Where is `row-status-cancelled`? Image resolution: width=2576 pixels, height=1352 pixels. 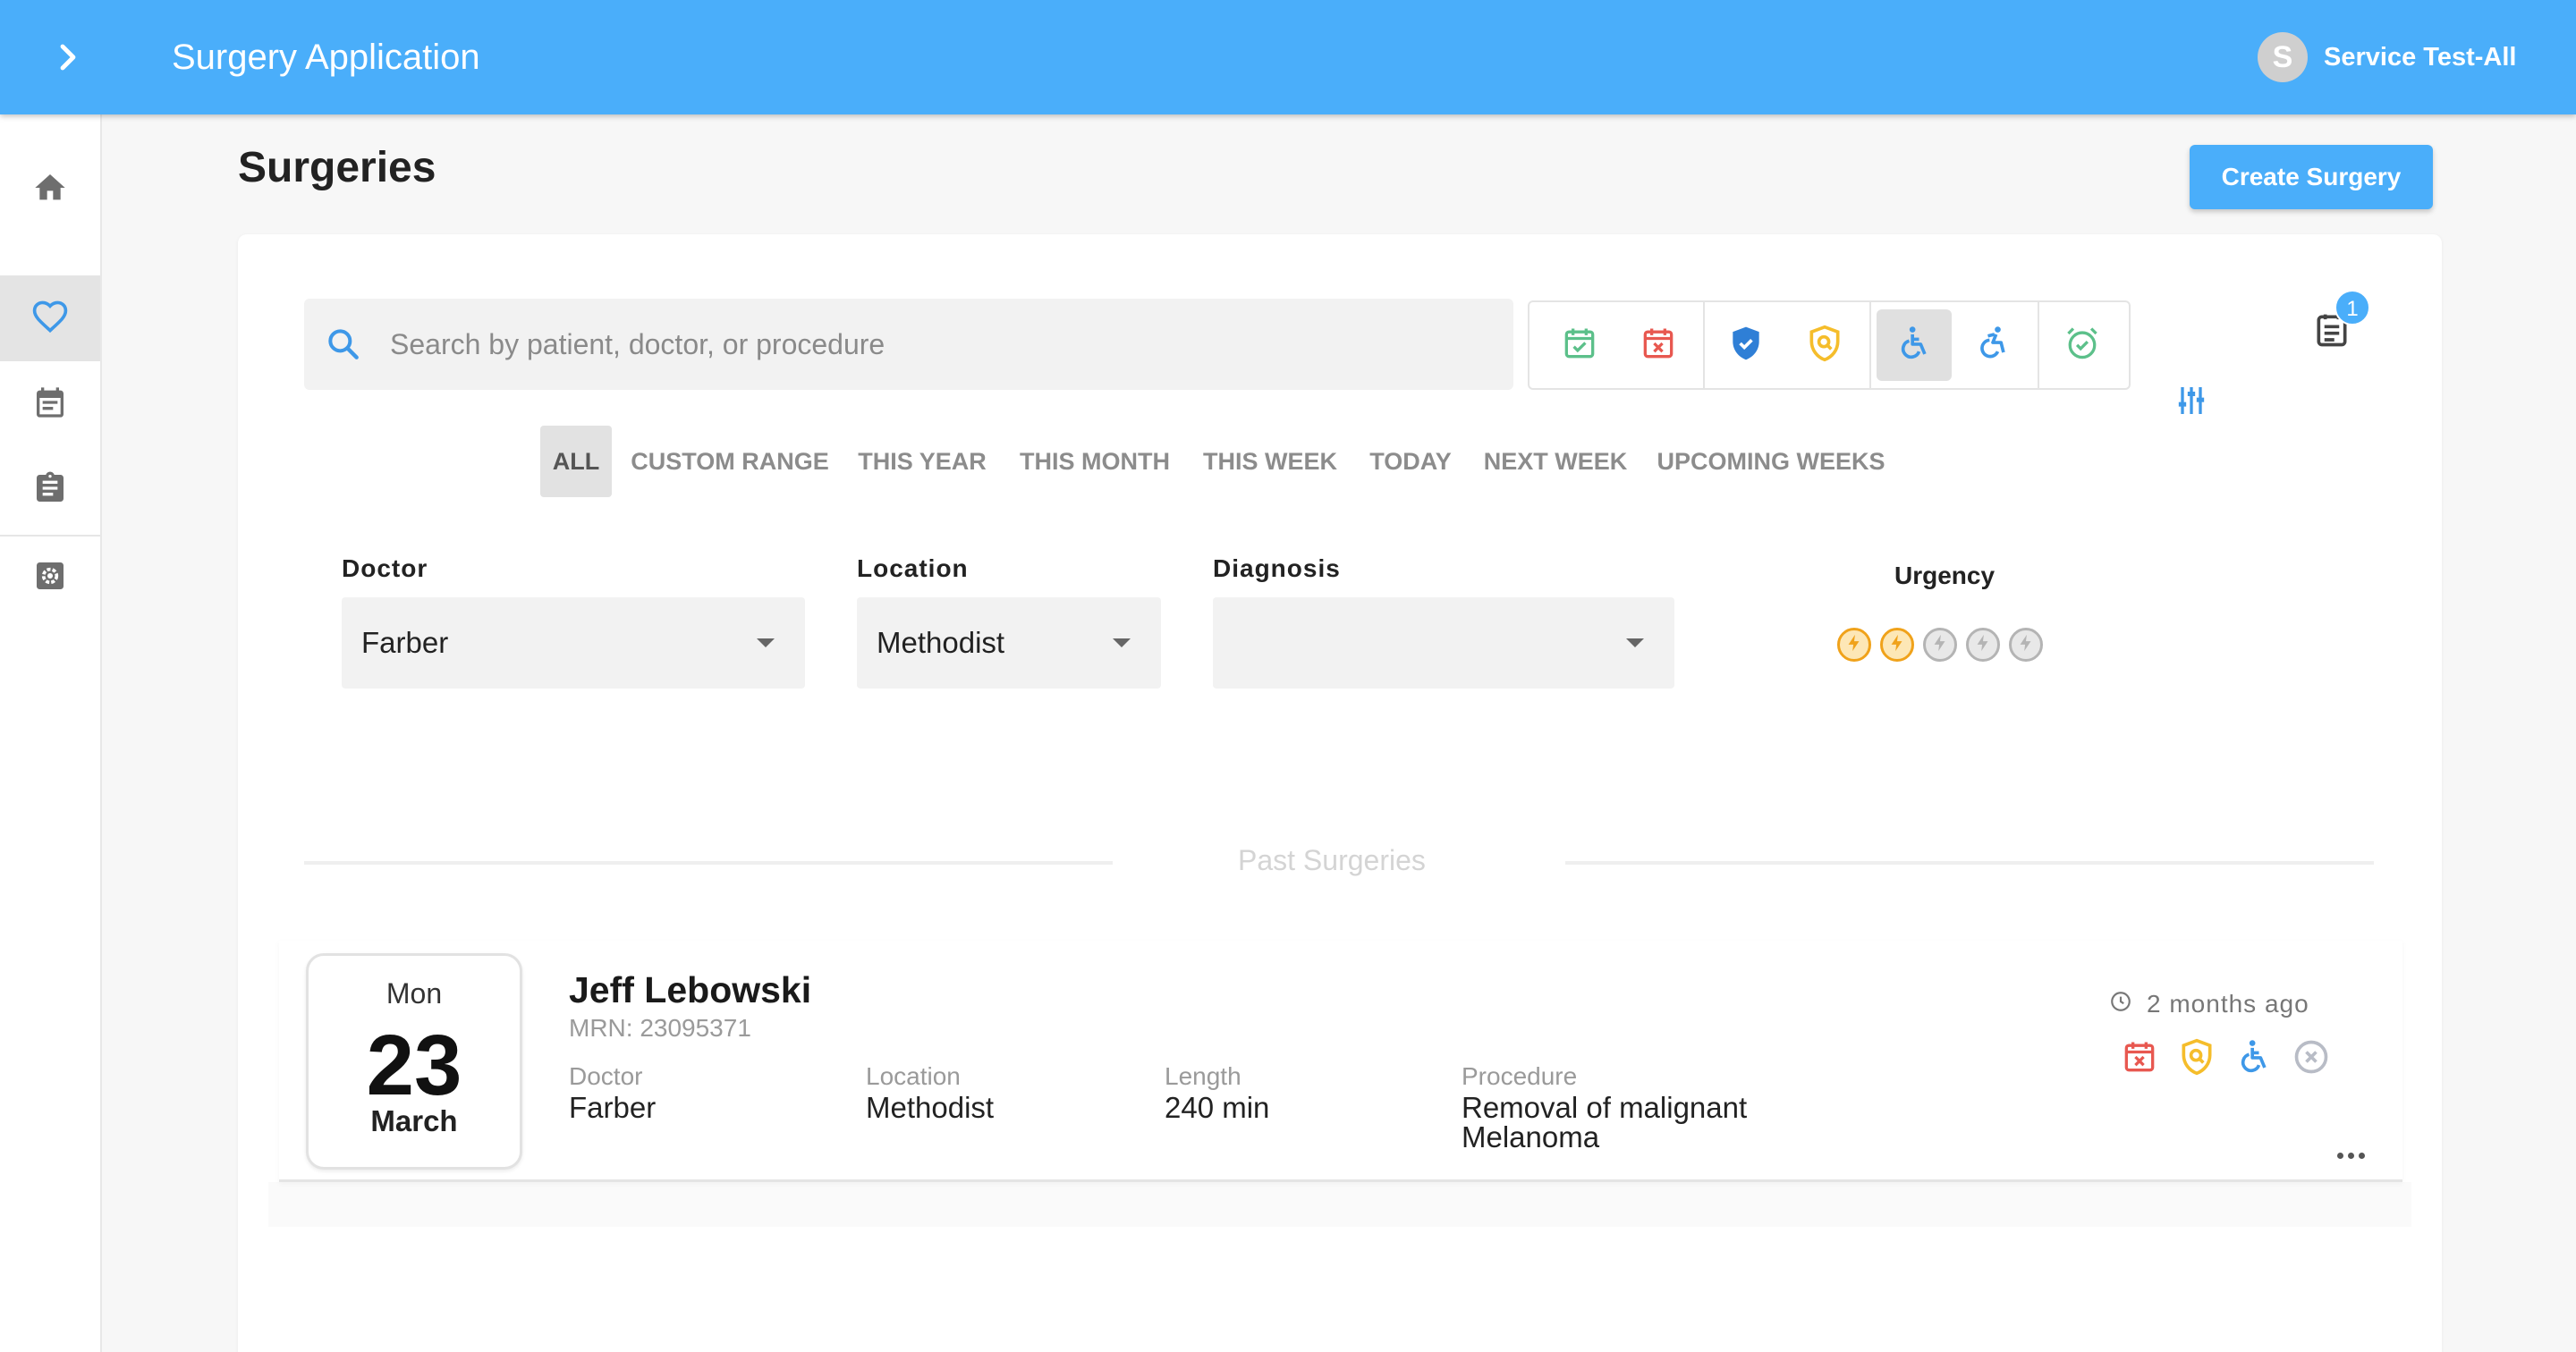
row-status-cancelled is located at coordinates (2139, 1058).